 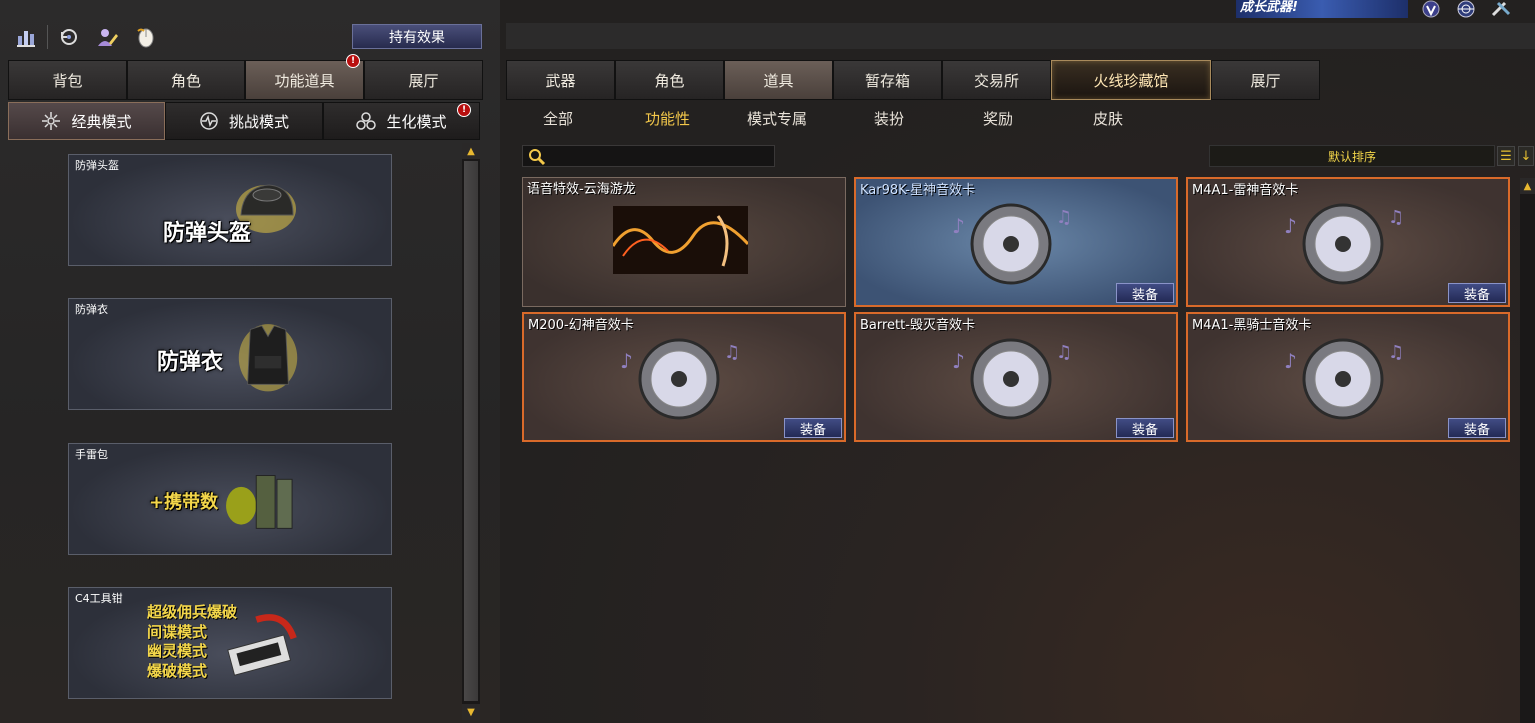 I want to click on tab-label: 功能道具, so click(x=304, y=80).